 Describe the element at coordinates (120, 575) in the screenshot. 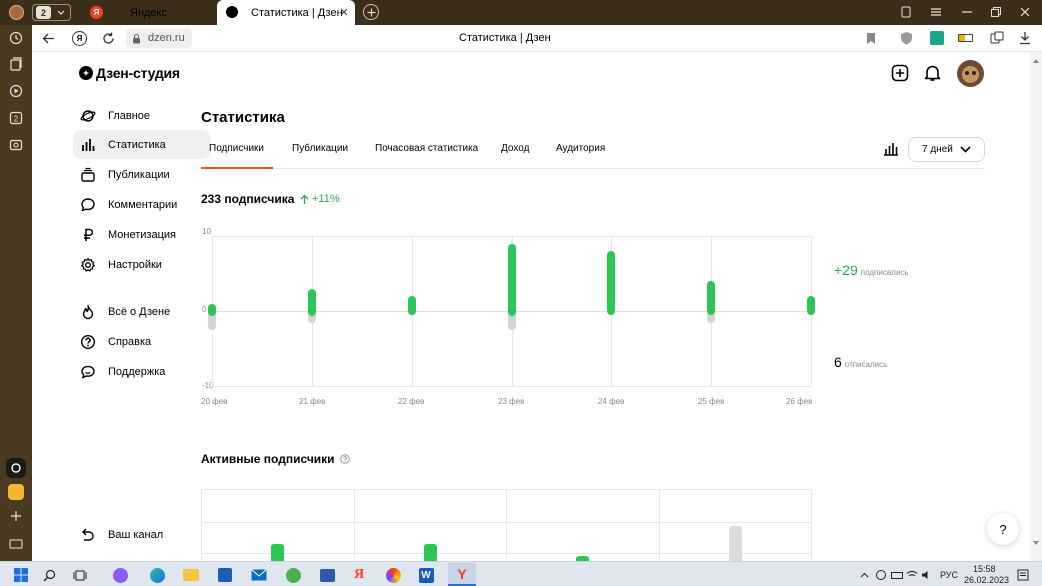

I see `app-icon-purple` at that location.